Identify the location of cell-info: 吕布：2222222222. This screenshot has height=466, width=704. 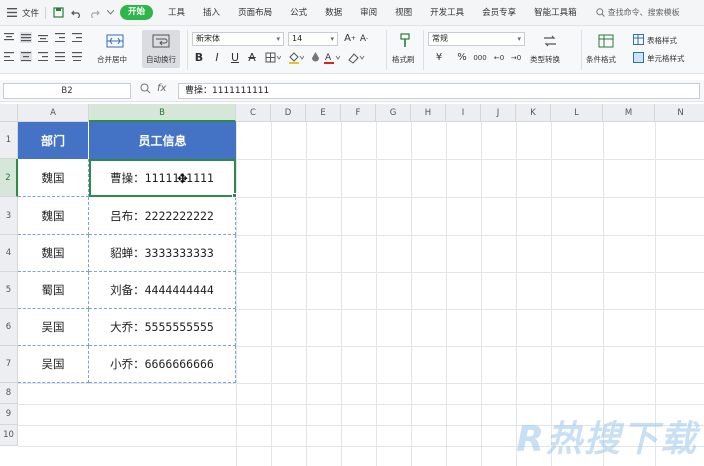
(162, 216).